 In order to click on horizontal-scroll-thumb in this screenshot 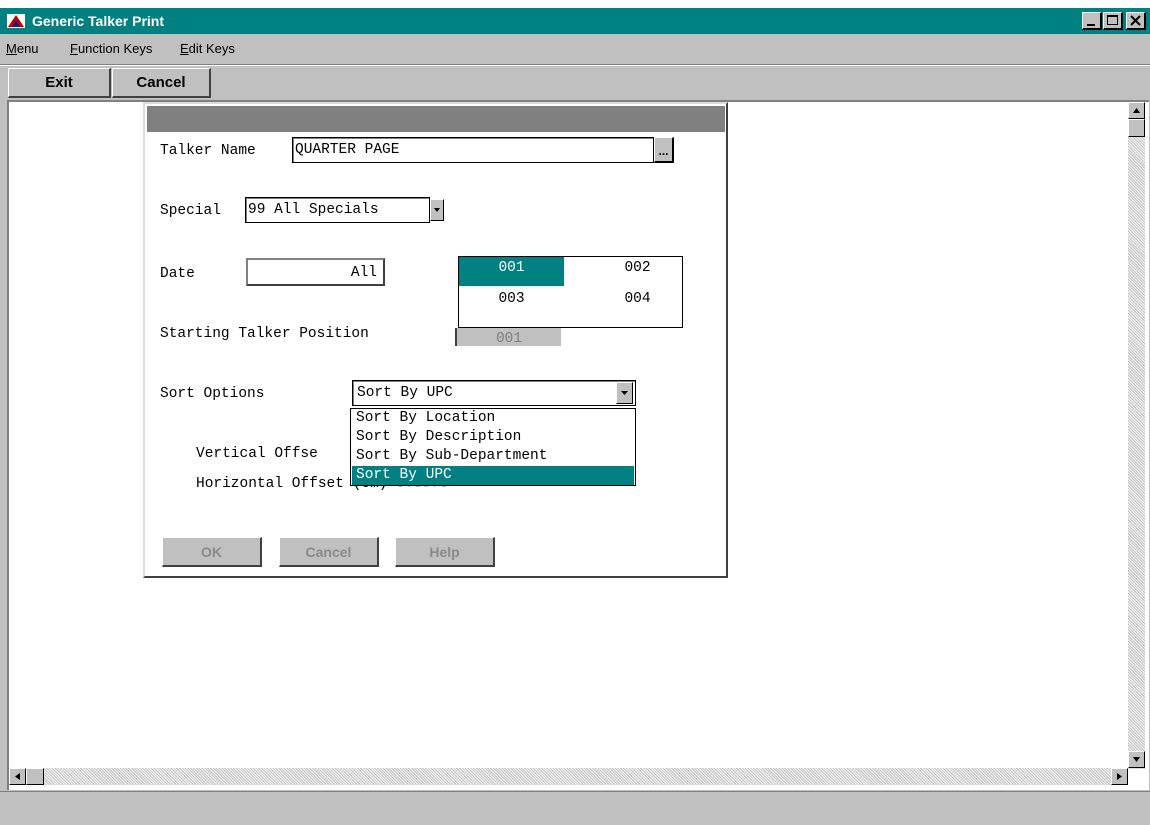, I will do `click(35, 776)`.